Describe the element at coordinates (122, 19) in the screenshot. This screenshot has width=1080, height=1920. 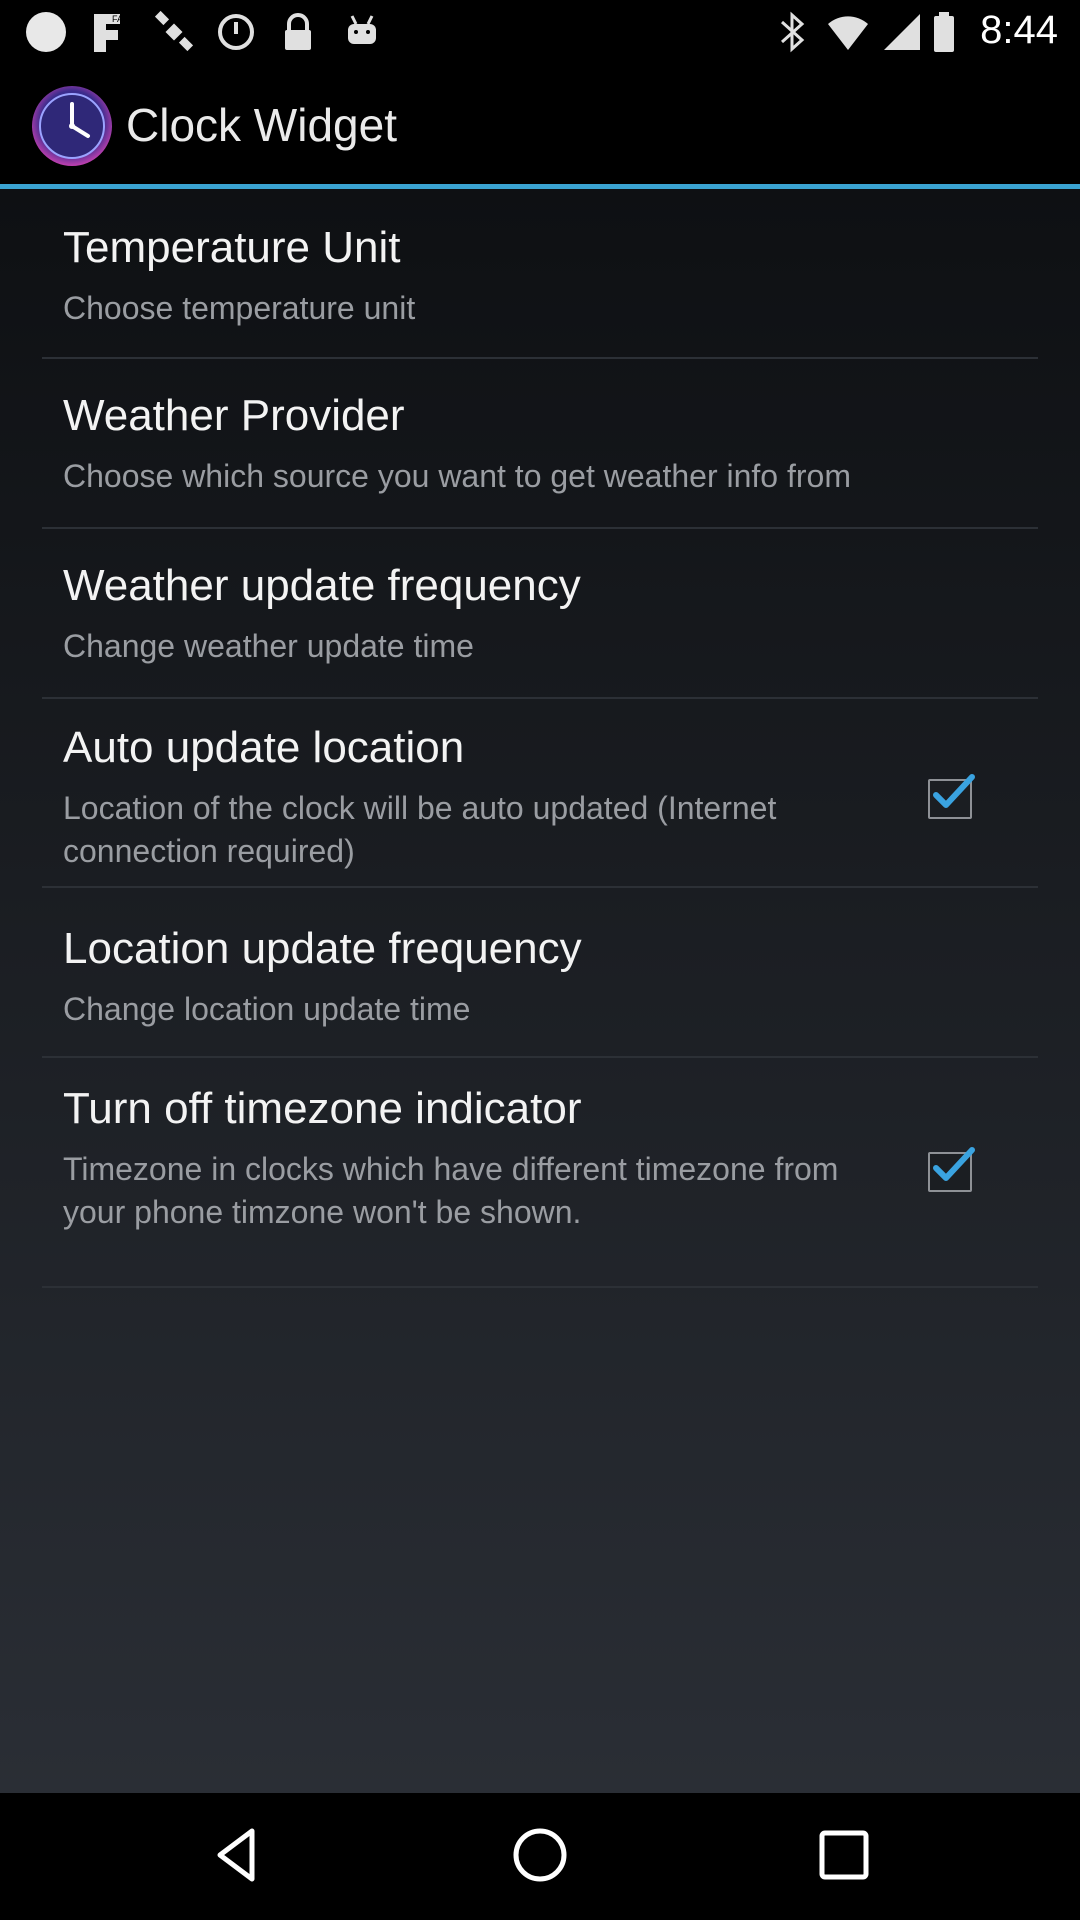
I see `svg-text: FAKE` at that location.